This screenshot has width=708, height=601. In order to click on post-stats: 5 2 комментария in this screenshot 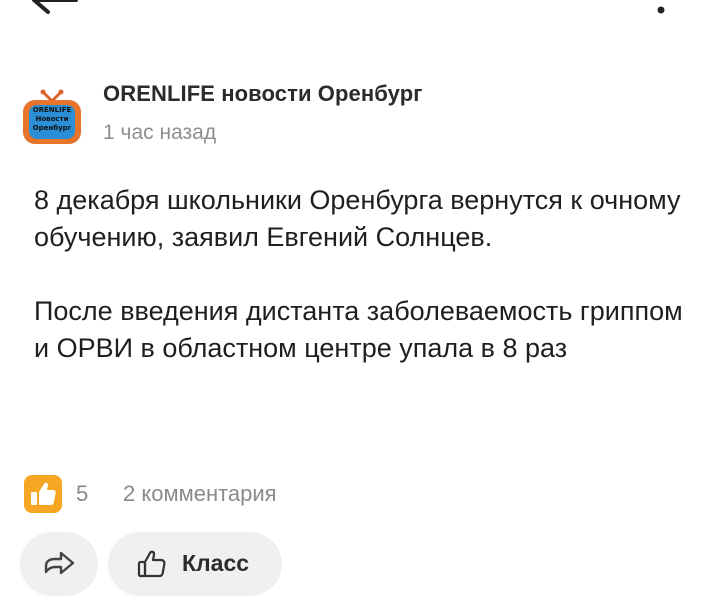, I will do `click(344, 495)`.